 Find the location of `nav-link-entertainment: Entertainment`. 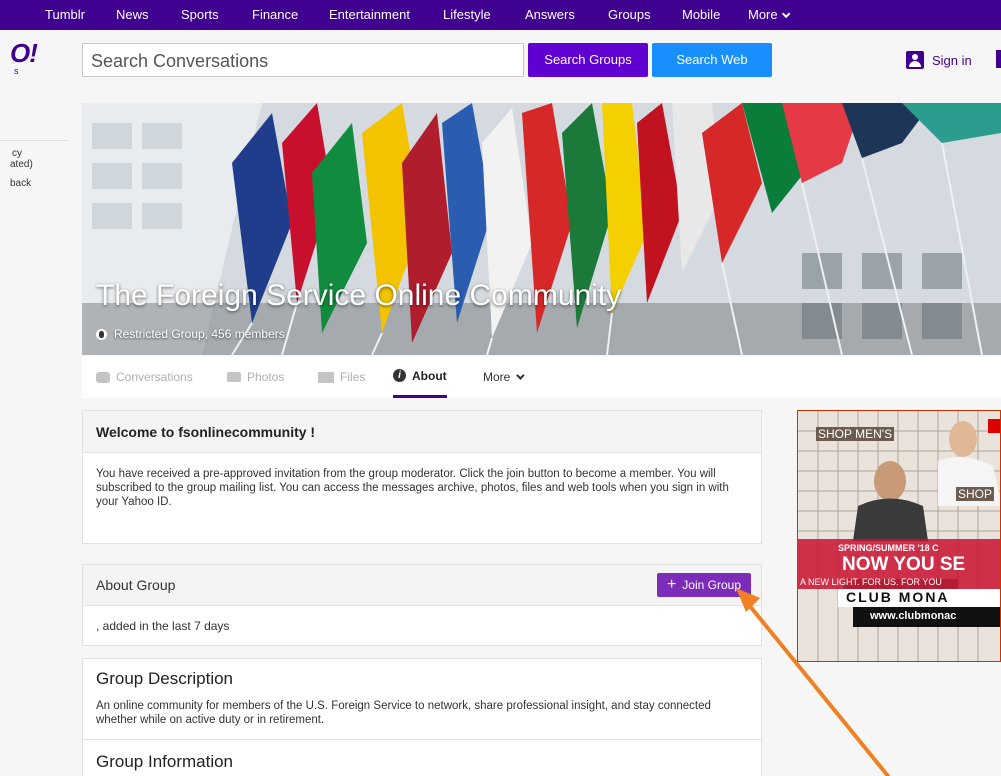

nav-link-entertainment: Entertainment is located at coordinates (369, 15).